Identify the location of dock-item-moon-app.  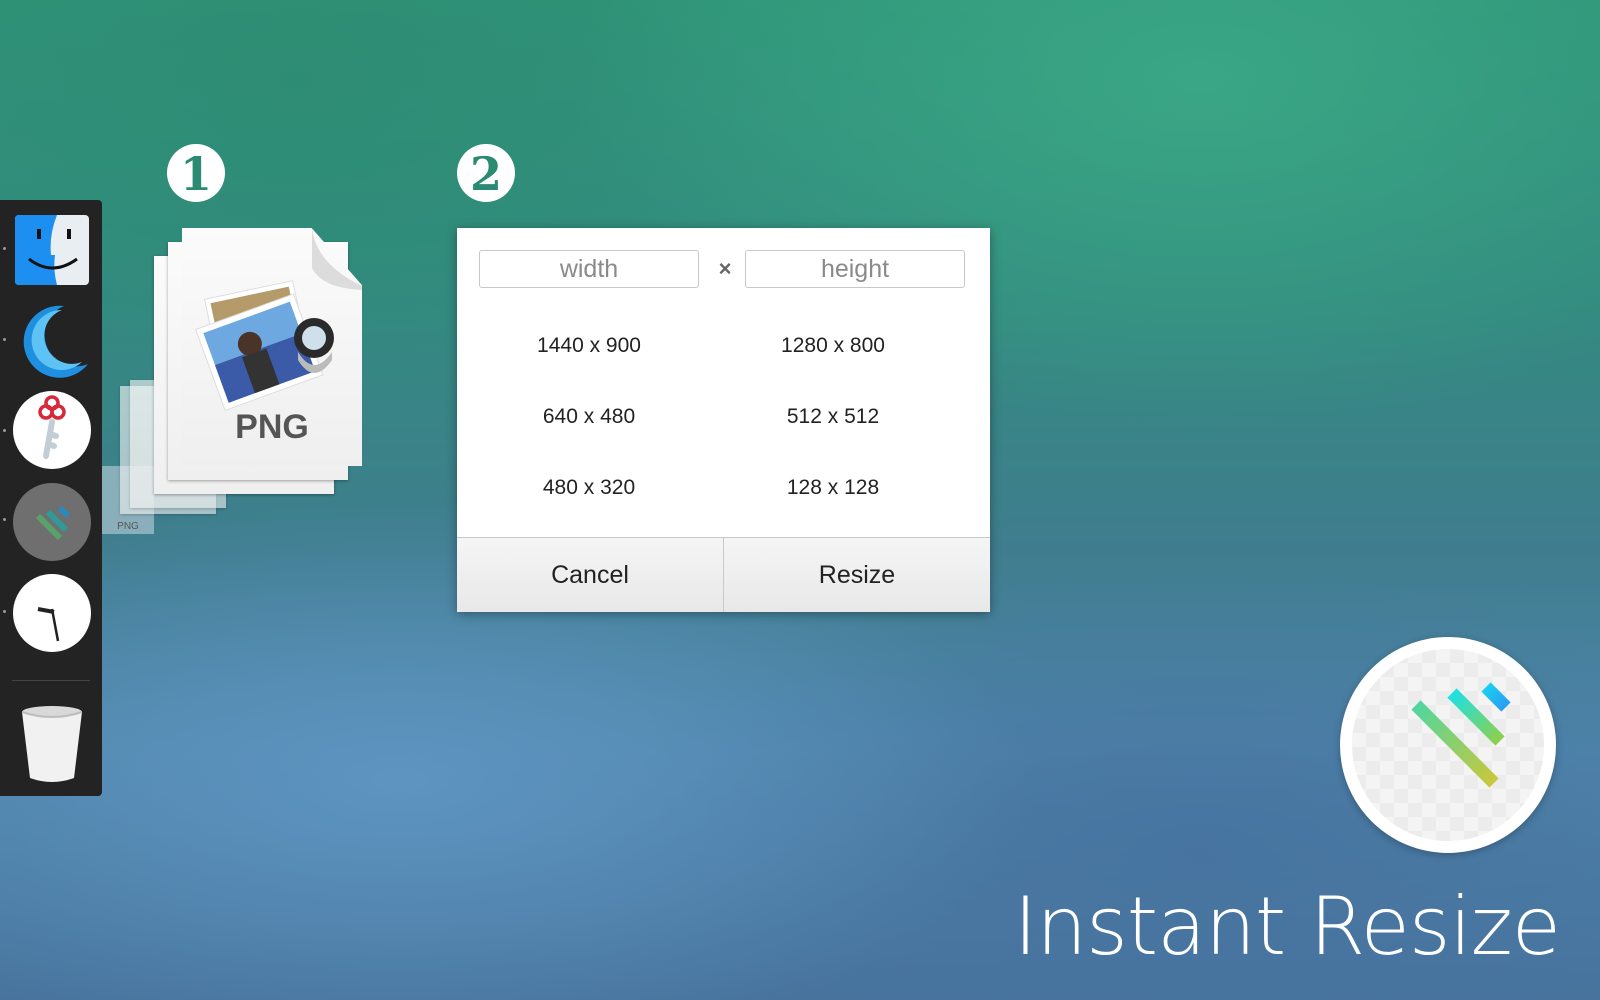
(52, 340).